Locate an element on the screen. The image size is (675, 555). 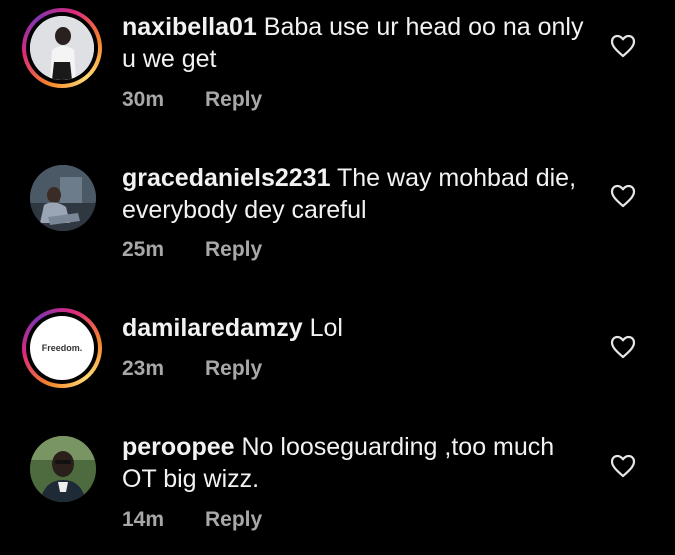
story-ring: Freedom. is located at coordinates (62, 348).